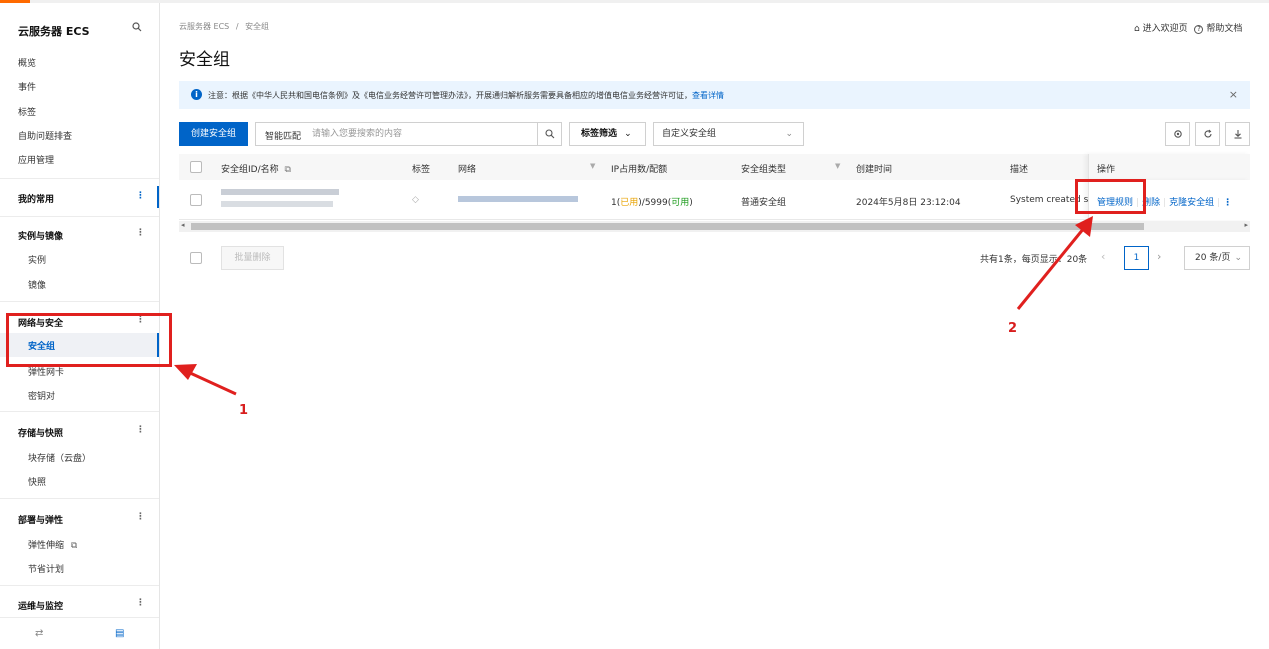 The height and width of the screenshot is (649, 1269). What do you see at coordinates (708, 95) in the screenshot?
I see `notice-details-link: 查看详情` at bounding box center [708, 95].